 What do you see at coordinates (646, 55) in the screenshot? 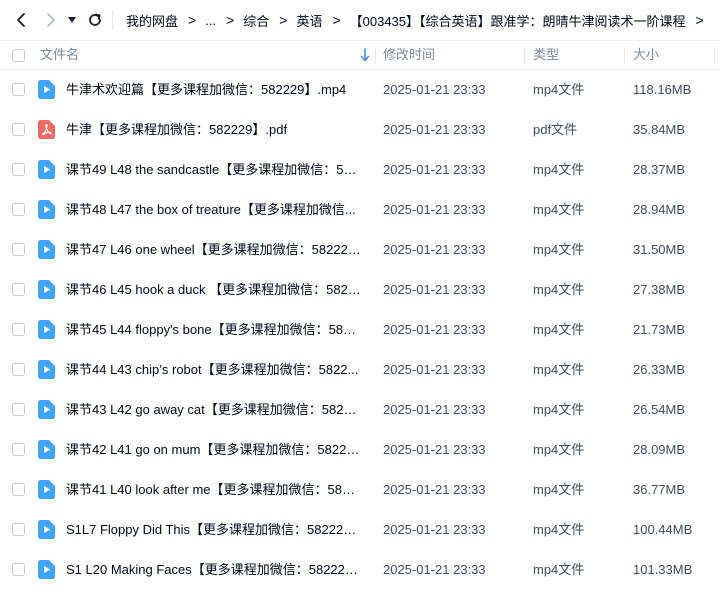
I see `column-header-size: 大小` at bounding box center [646, 55].